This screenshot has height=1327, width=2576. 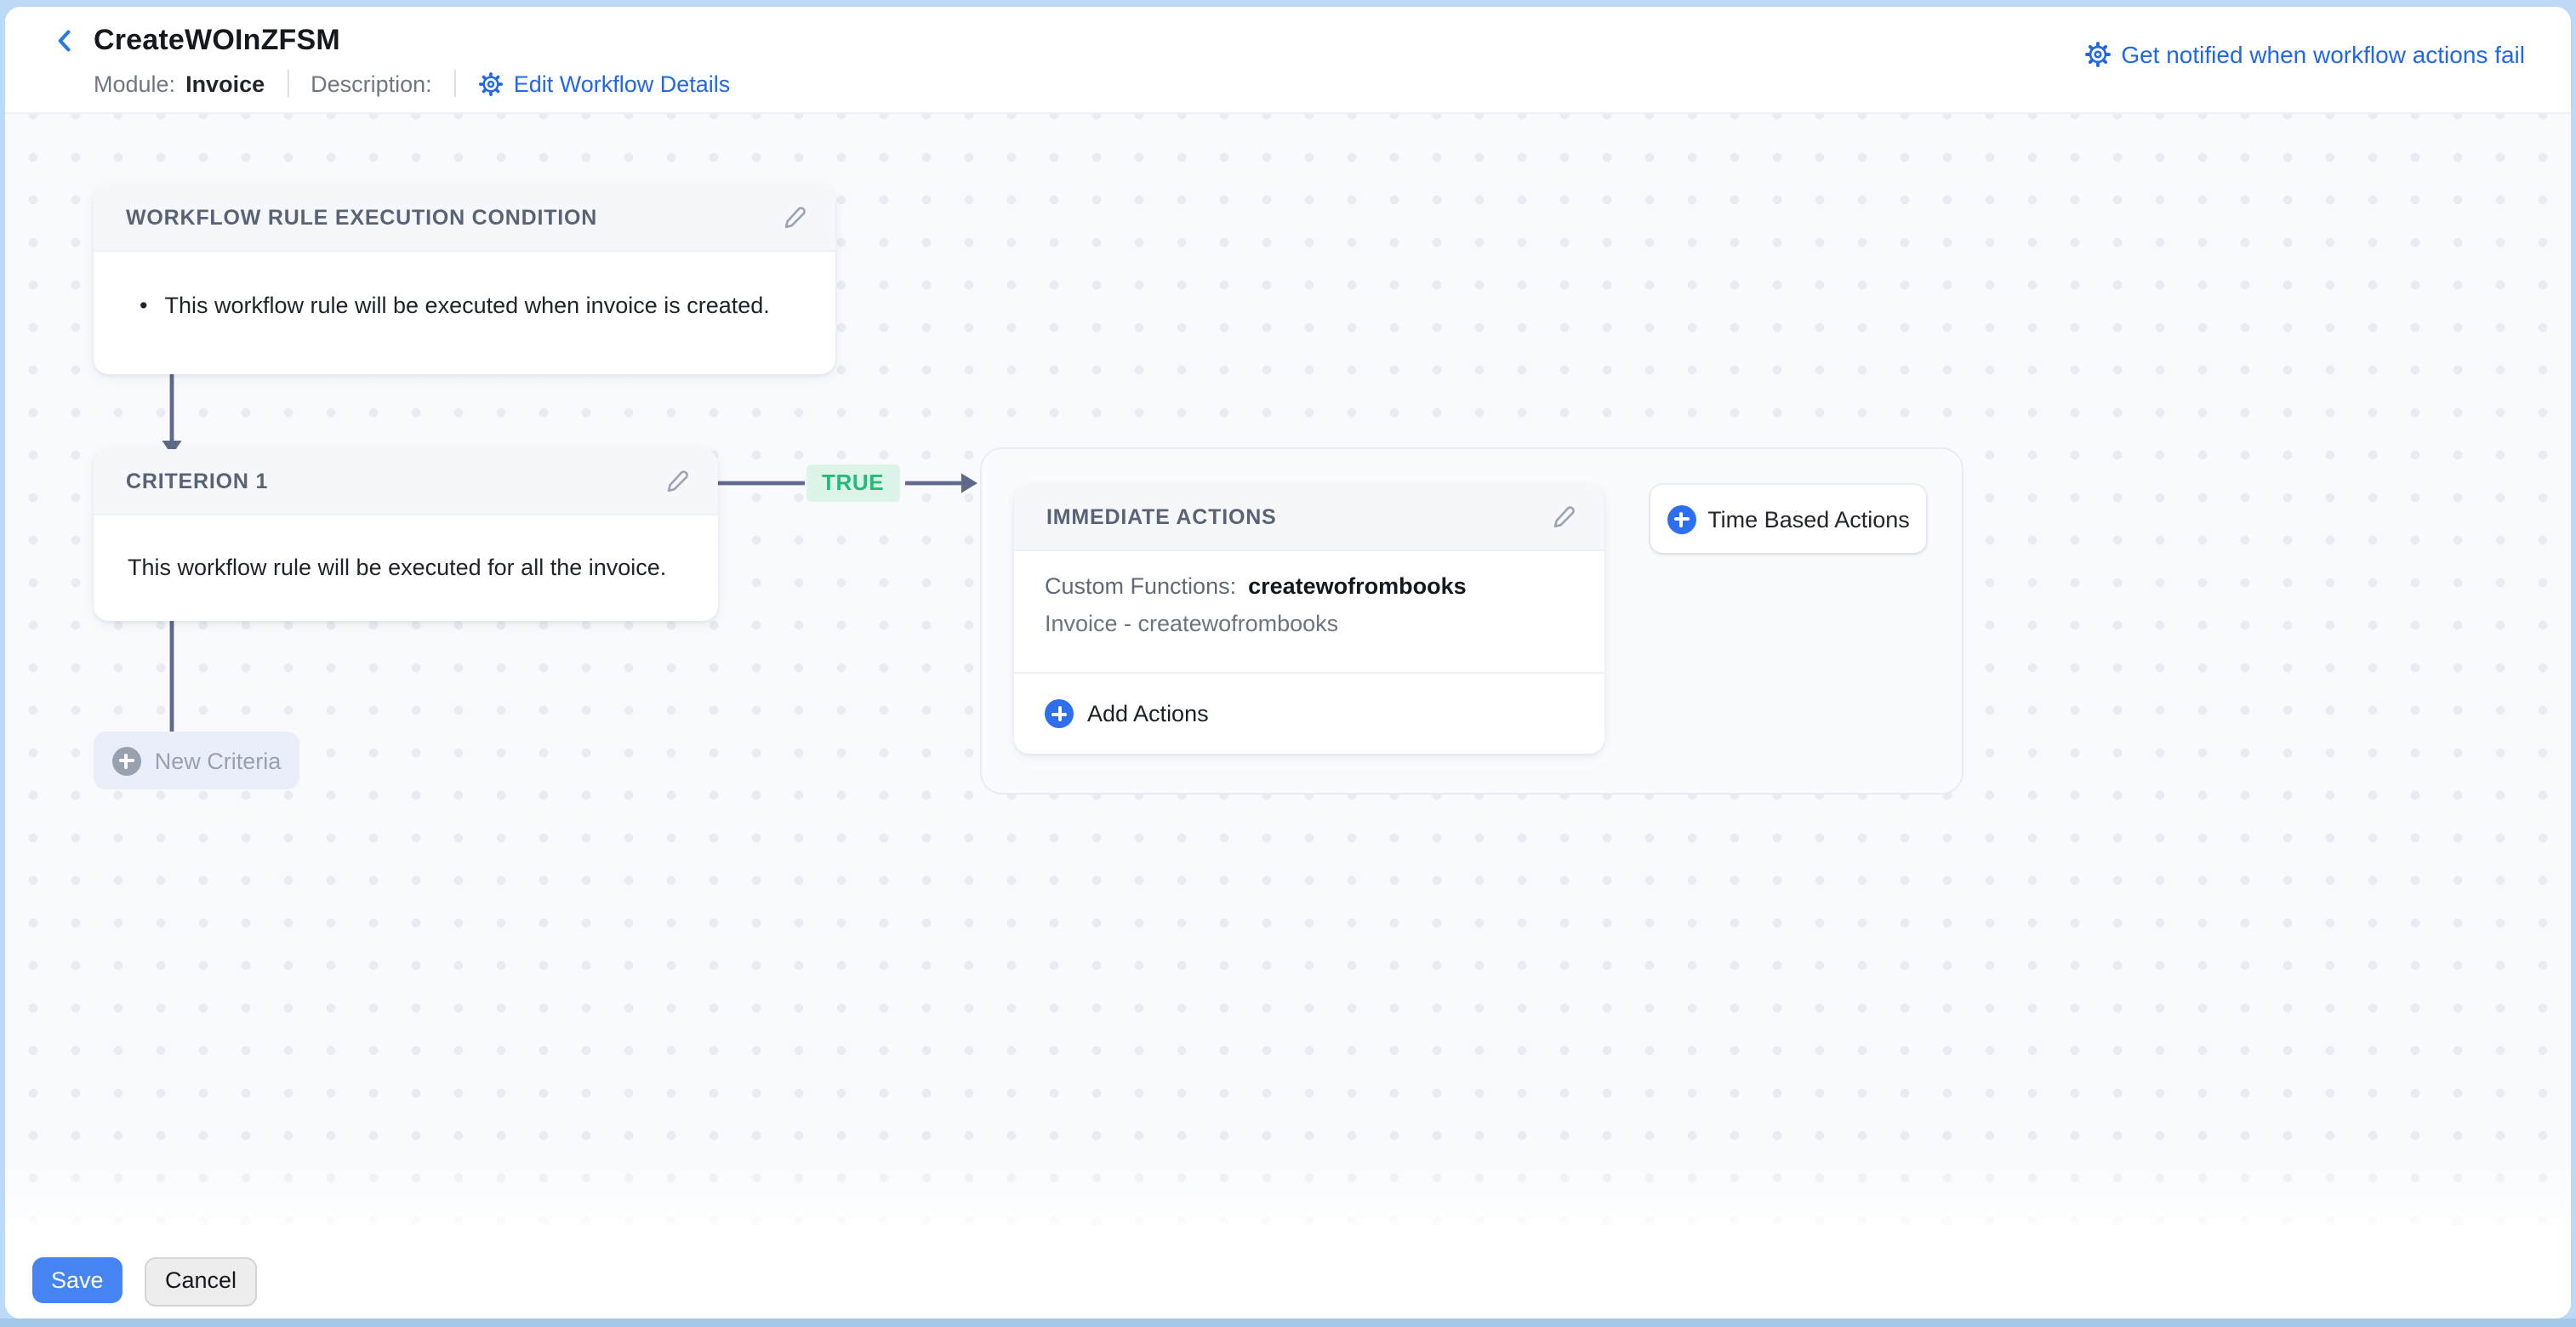 What do you see at coordinates (1809, 519) in the screenshot?
I see `time-based-actions-label: Time Based Actions` at bounding box center [1809, 519].